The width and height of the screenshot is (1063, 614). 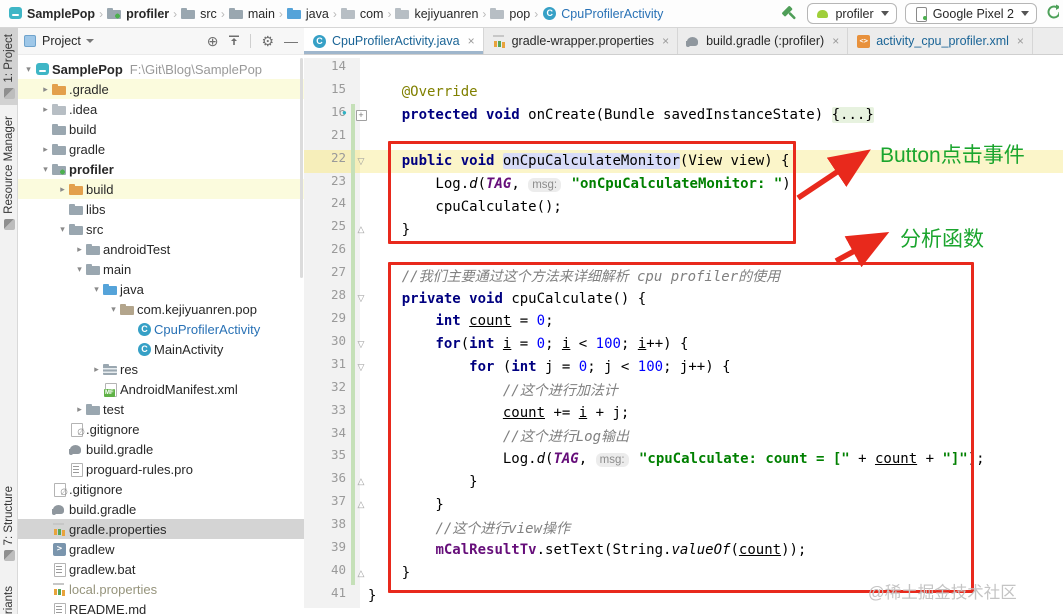 What do you see at coordinates (161, 309) in the screenshot?
I see `tree-item-com-kejiyuanren-pop: ▾ com.kejiyuanren.pop` at bounding box center [161, 309].